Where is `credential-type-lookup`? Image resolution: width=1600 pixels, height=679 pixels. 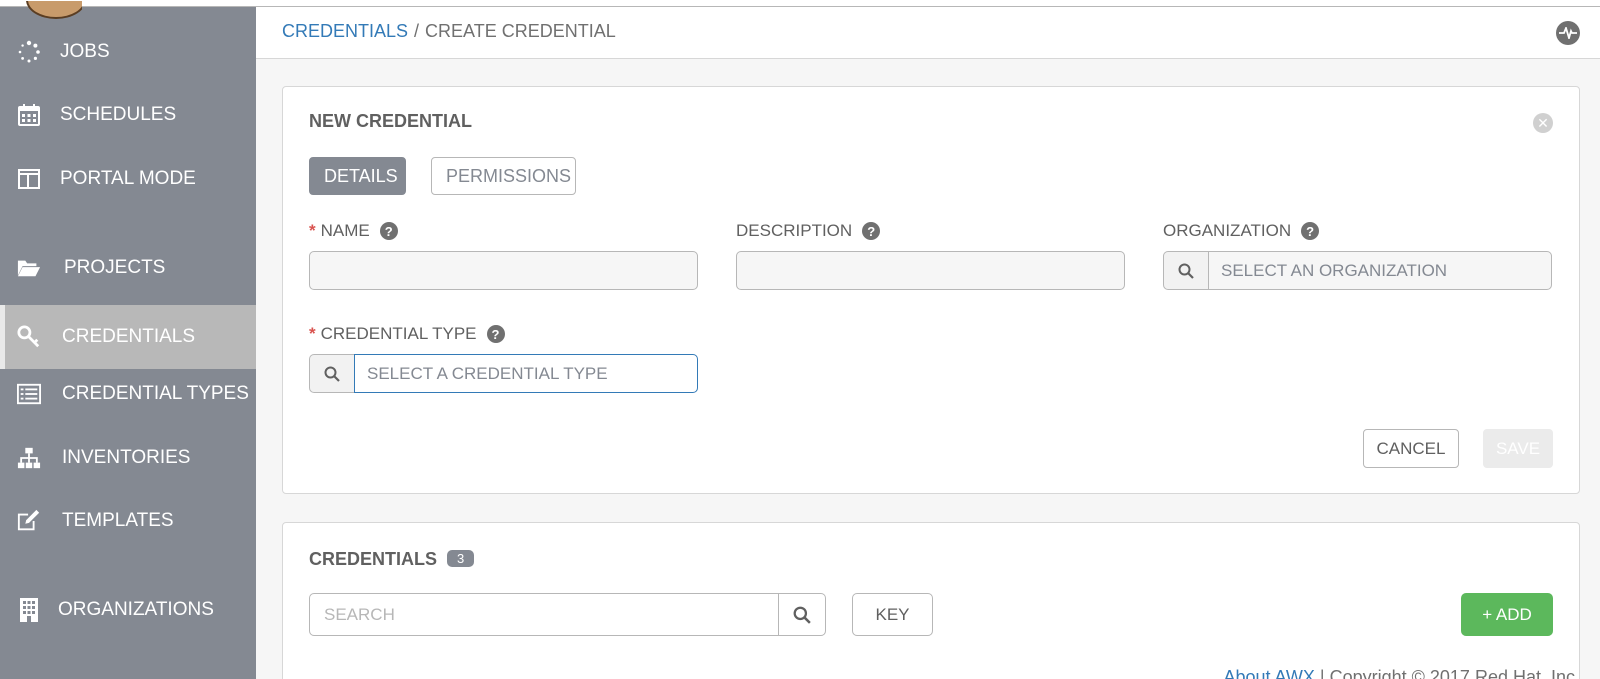
credential-type-lookup is located at coordinates (503, 373).